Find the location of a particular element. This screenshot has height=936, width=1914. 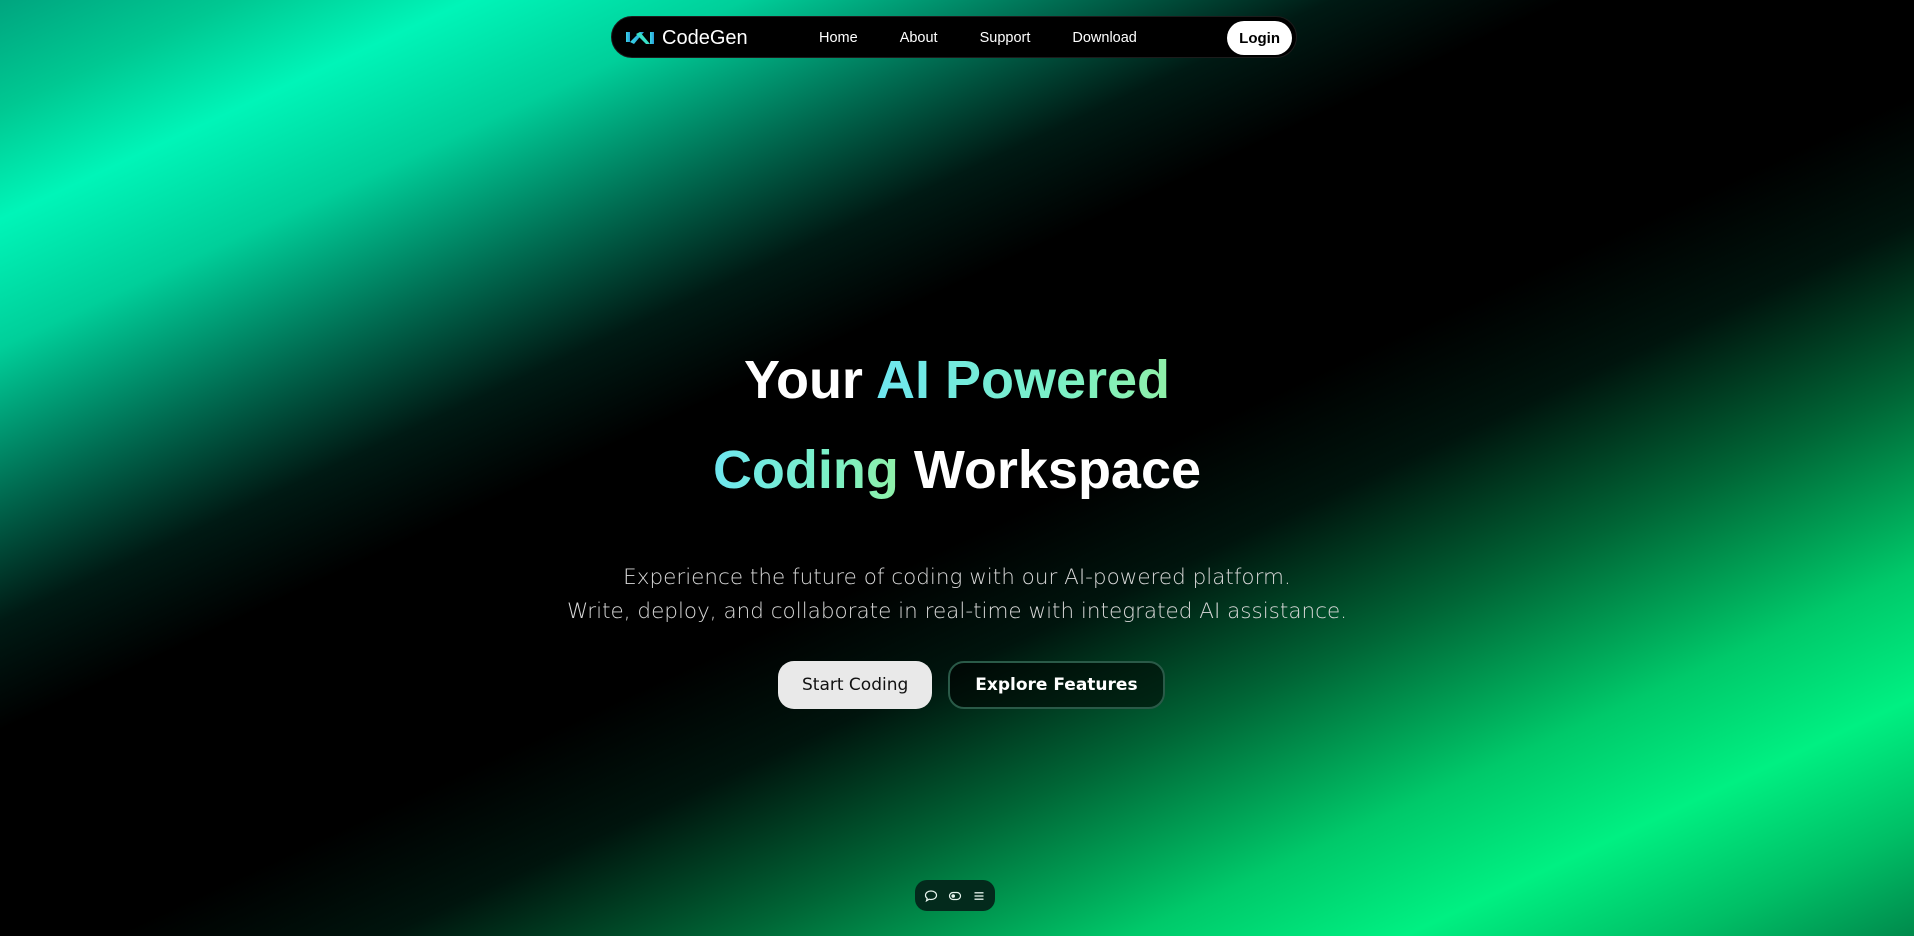

nav-link-support: Support is located at coordinates (1005, 38).